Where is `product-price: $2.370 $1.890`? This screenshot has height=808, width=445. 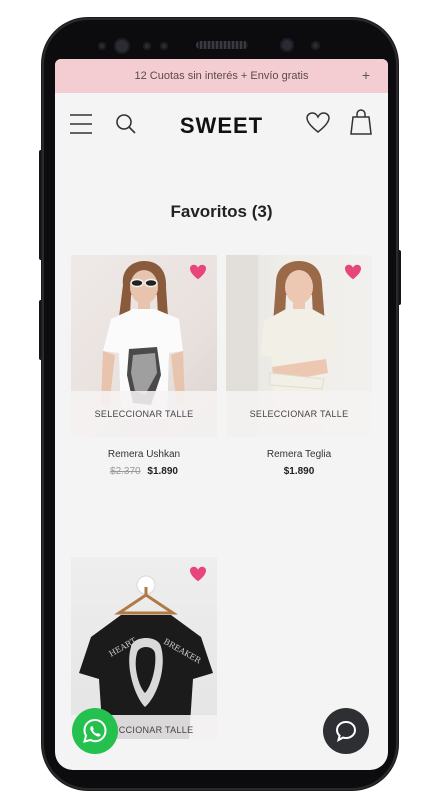 product-price: $2.370 $1.890 is located at coordinates (144, 471).